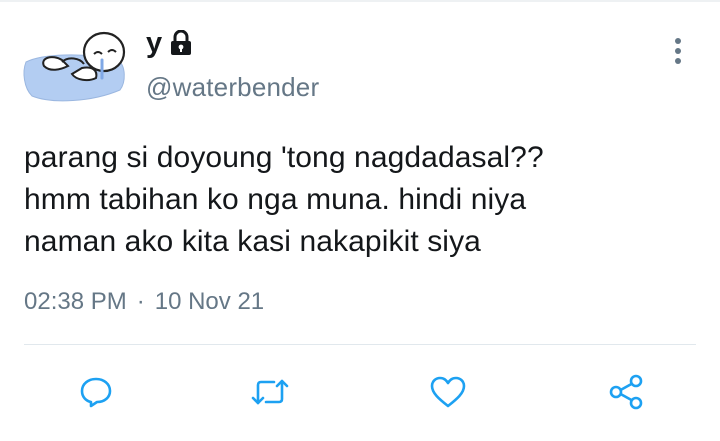 This screenshot has height=441, width=720. I want to click on retweet-icon, so click(270, 392).